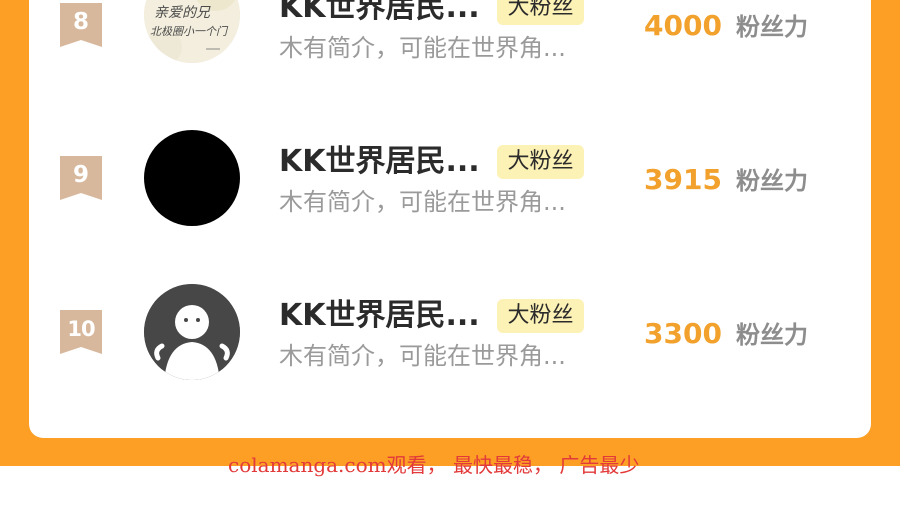 The width and height of the screenshot is (900, 520). I want to click on calligraphy-text-line-1: 亲爱的兄, so click(182, 13).